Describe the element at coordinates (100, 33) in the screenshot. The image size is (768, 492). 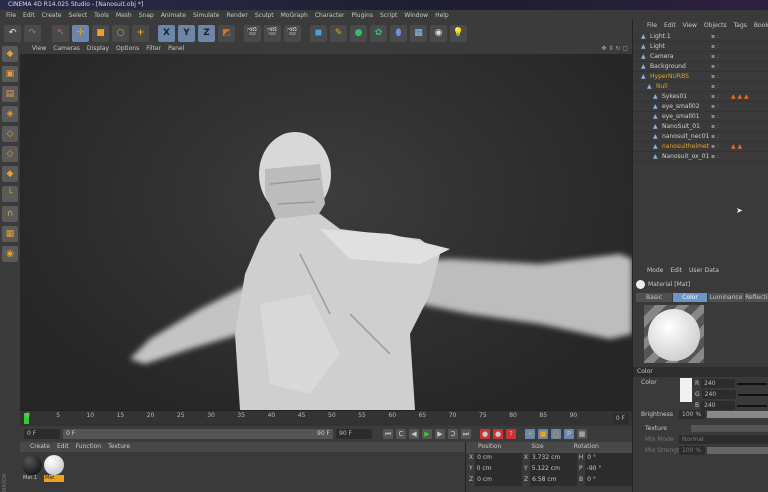
I see `scale-icon: ■` at that location.